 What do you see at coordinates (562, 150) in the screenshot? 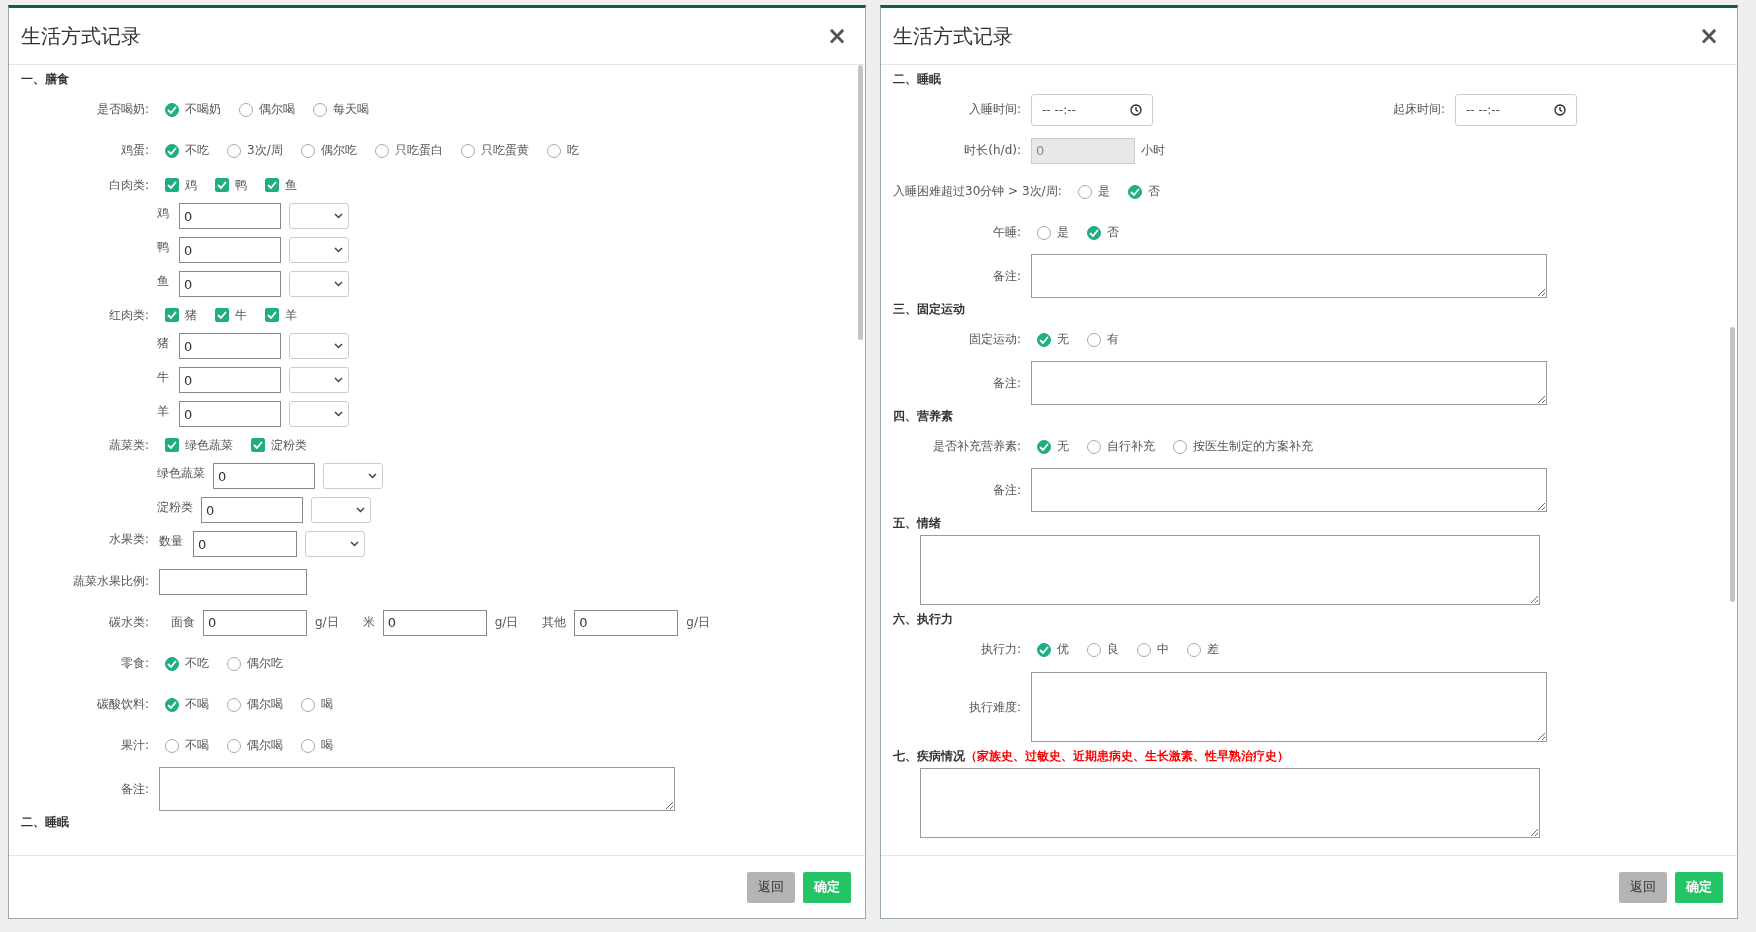
I see `radio-option: 吃` at bounding box center [562, 150].